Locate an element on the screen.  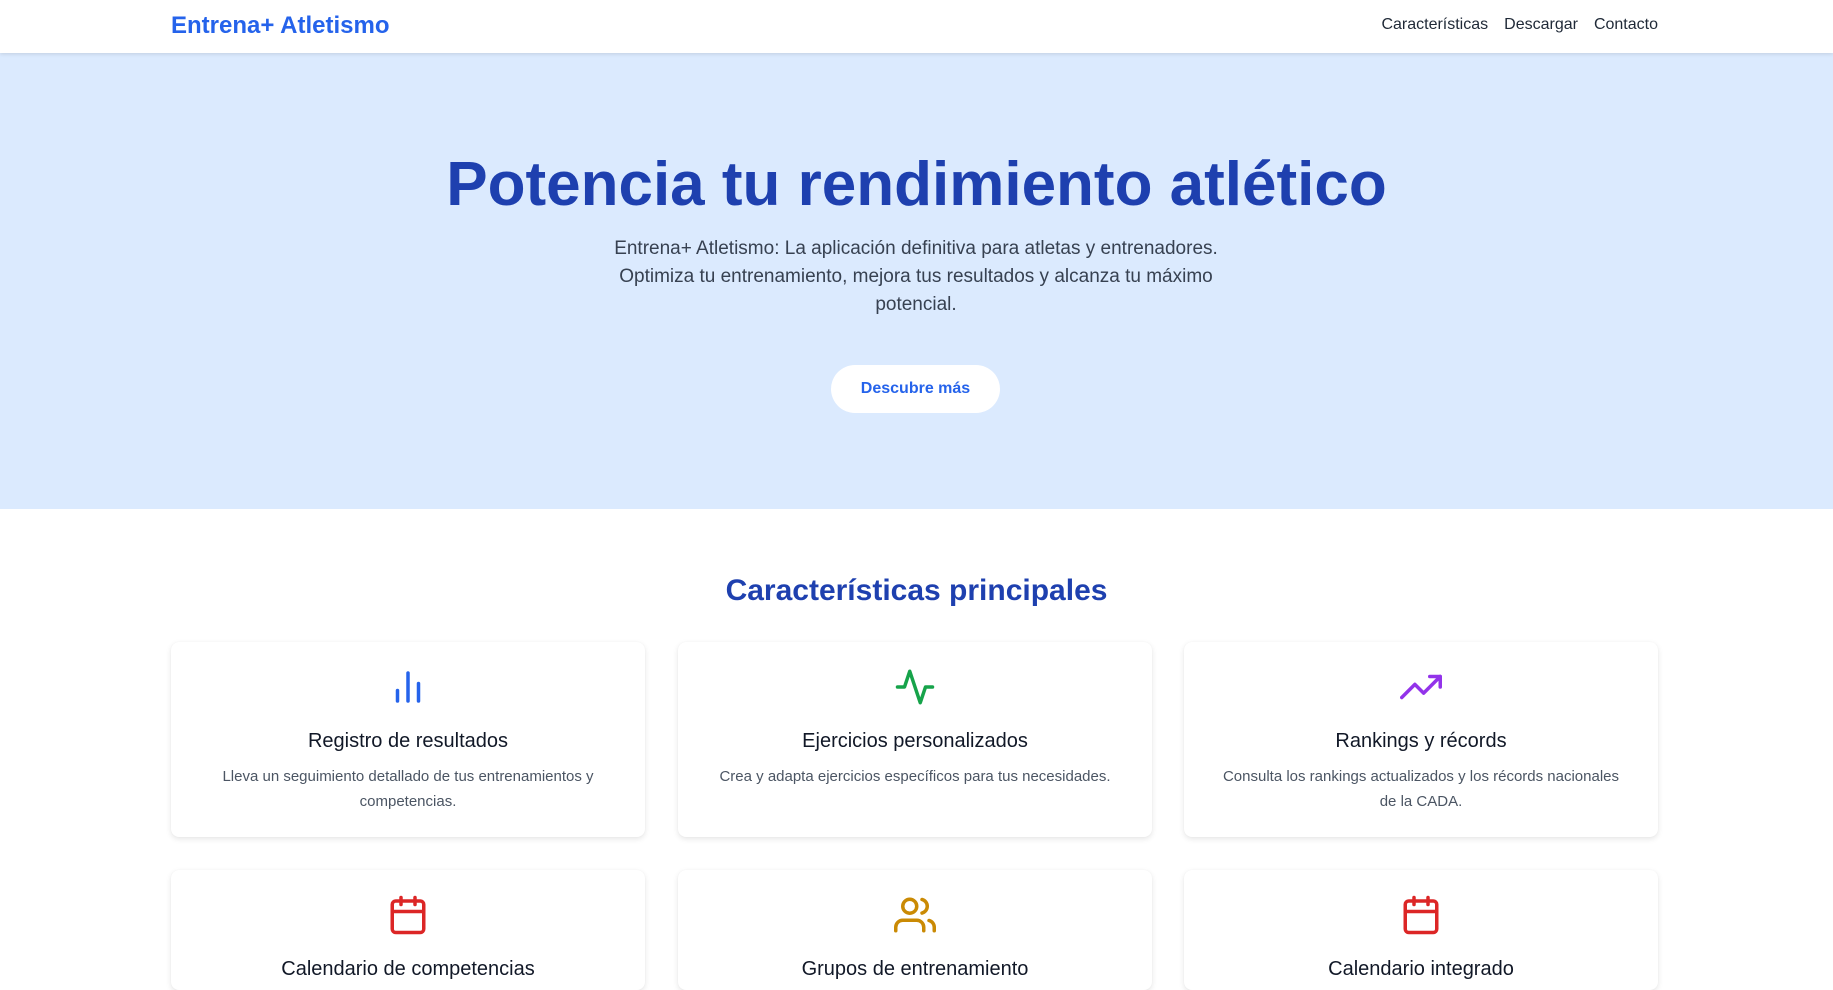
feature-card-title: Registro de resultados is located at coordinates (408, 741).